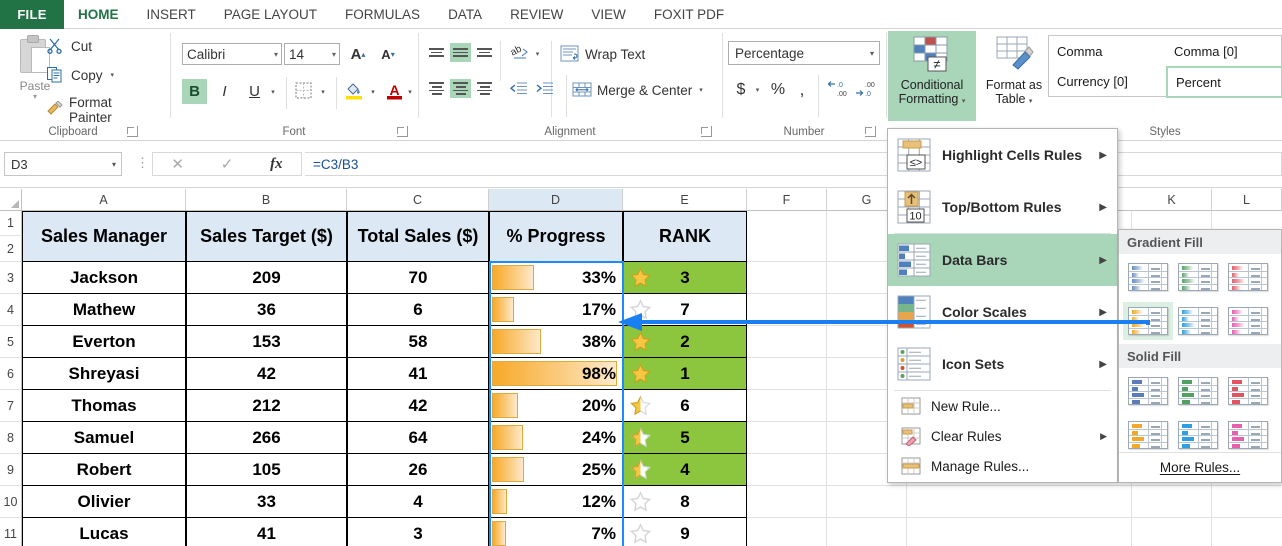 The width and height of the screenshot is (1282, 546). I want to click on menu-item-data-bars: Data Bars ▶, so click(1002, 260).